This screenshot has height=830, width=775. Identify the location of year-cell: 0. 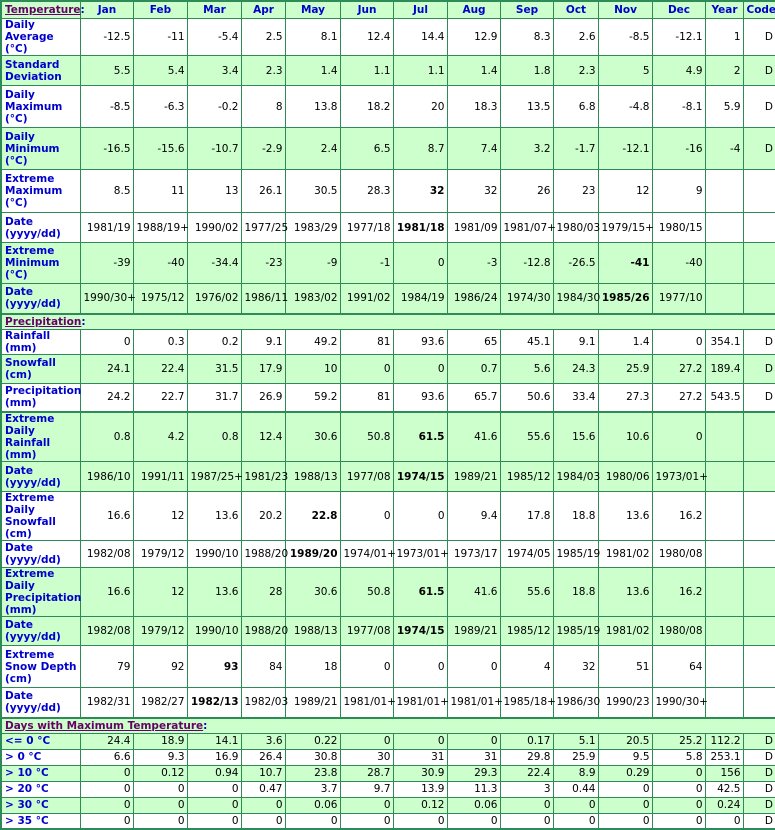
(724, 821).